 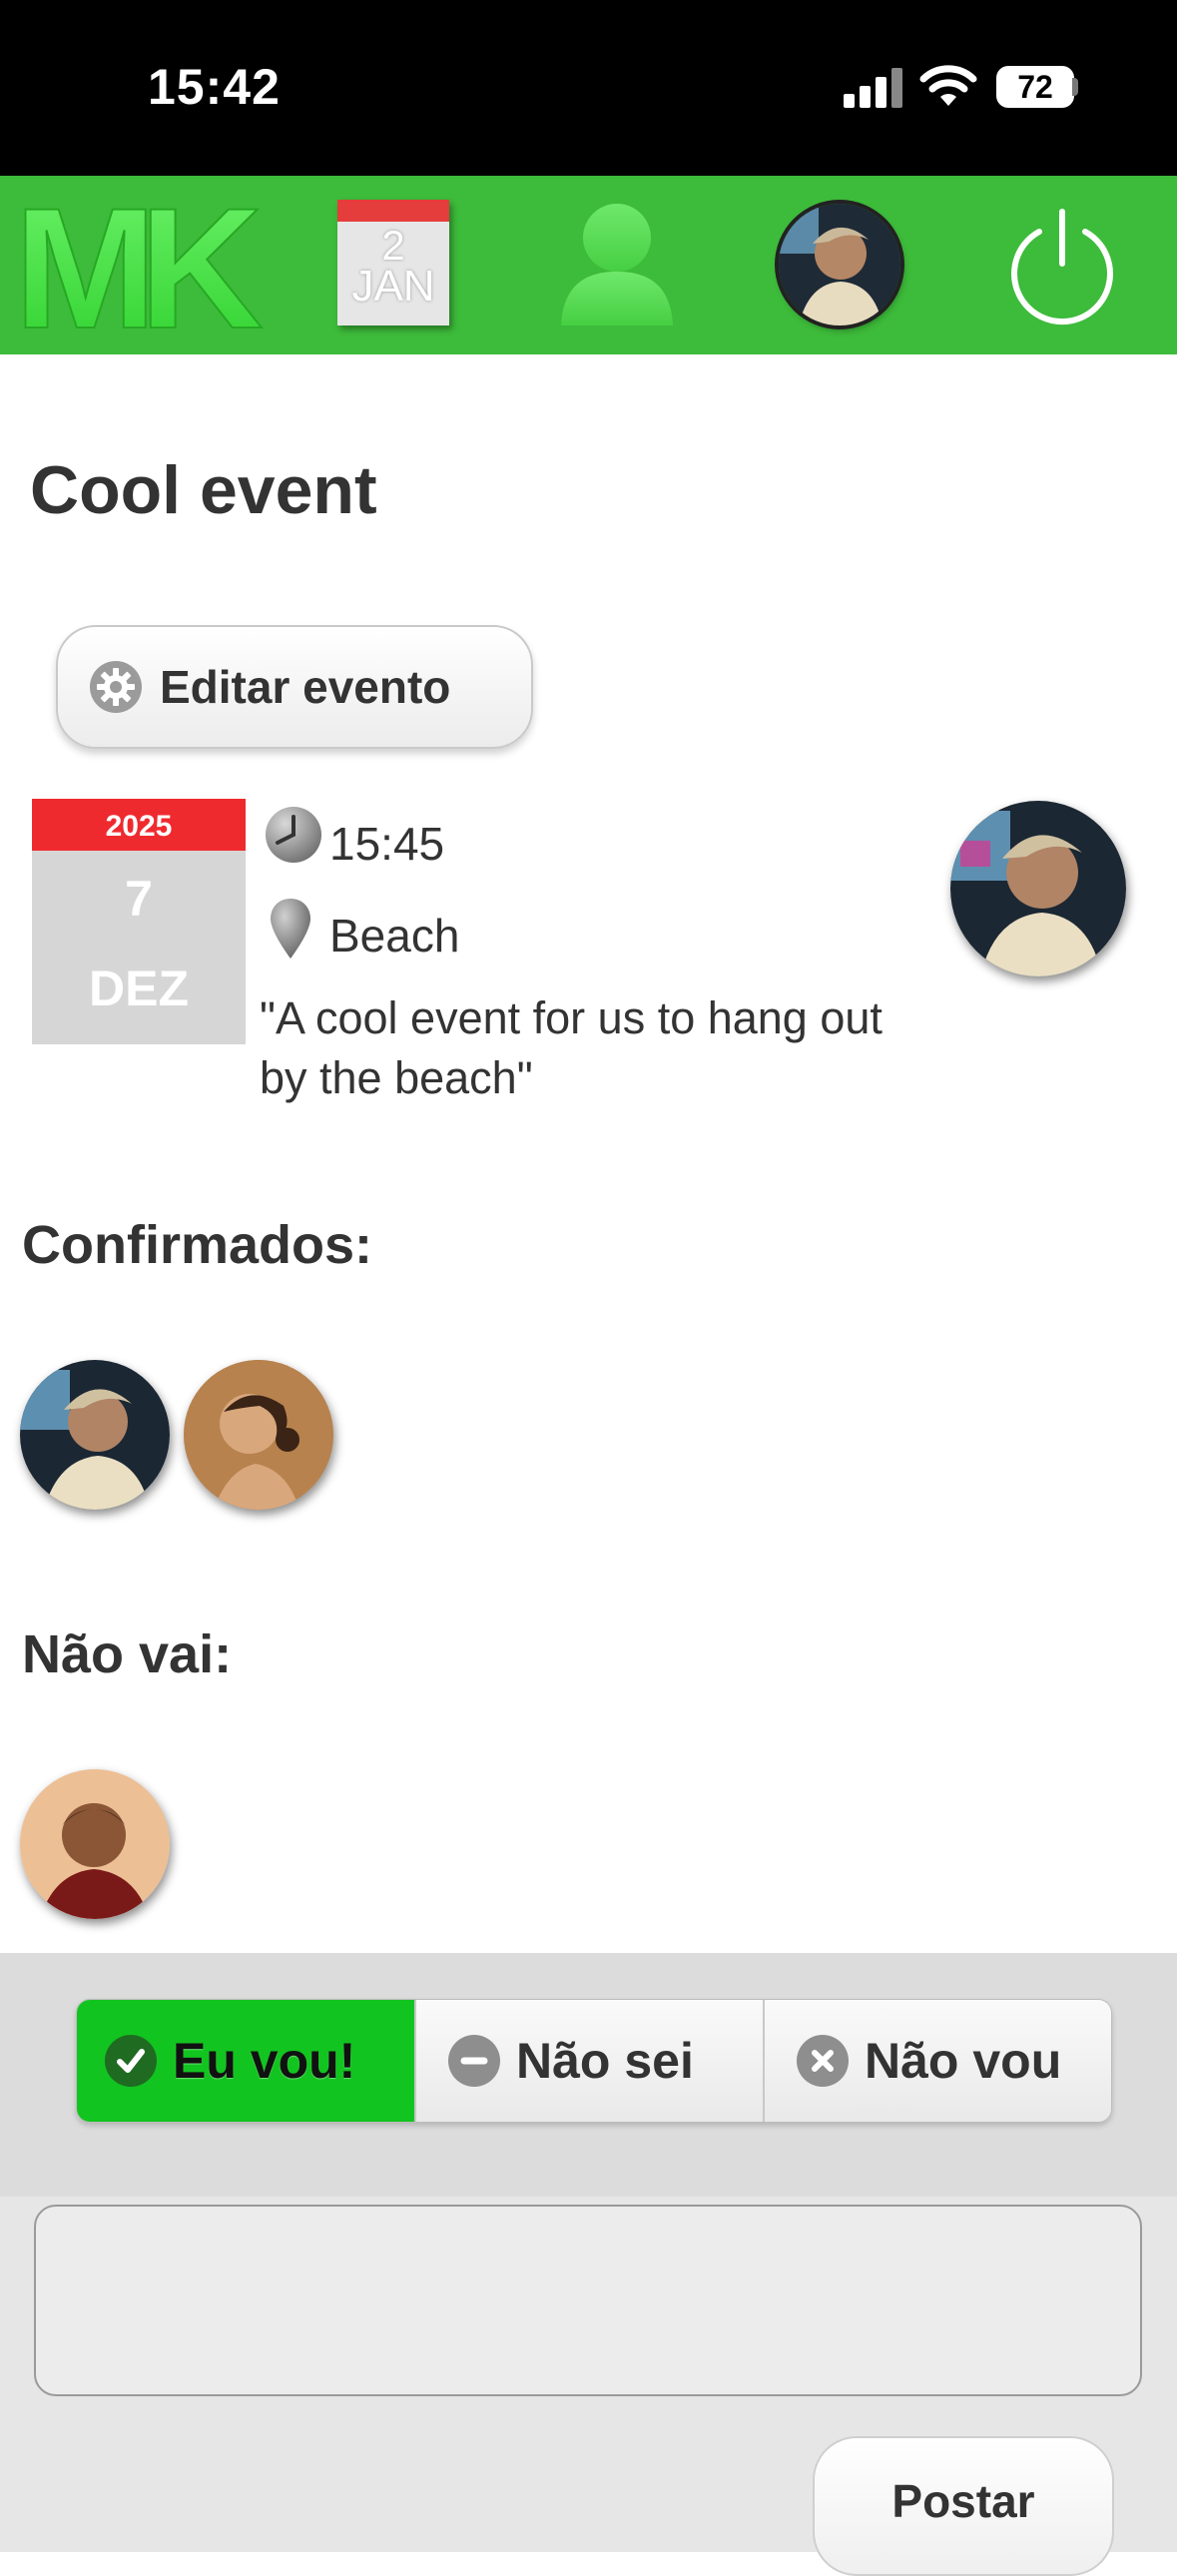 I want to click on gear-icon, so click(x=116, y=687).